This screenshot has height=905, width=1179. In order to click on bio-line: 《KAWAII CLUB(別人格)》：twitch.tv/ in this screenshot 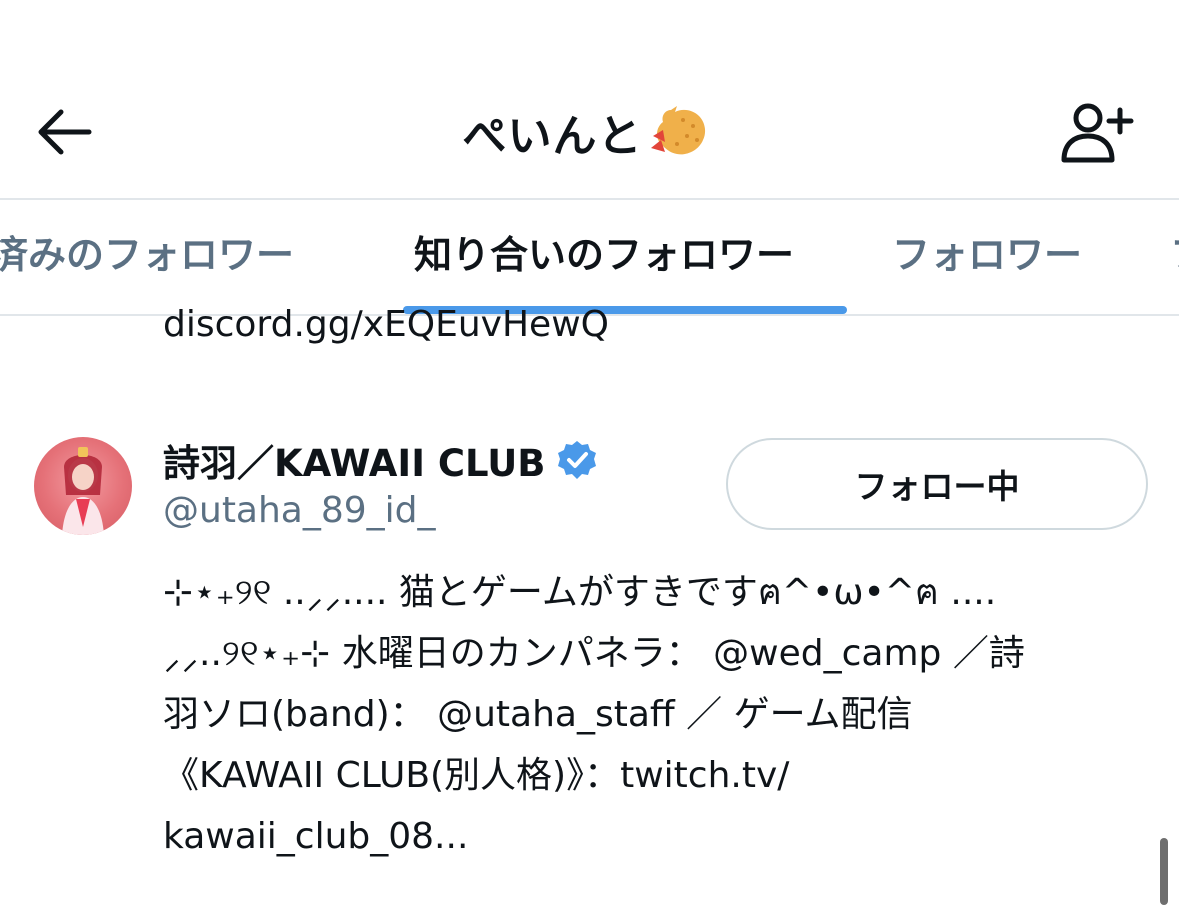, I will do `click(476, 775)`.